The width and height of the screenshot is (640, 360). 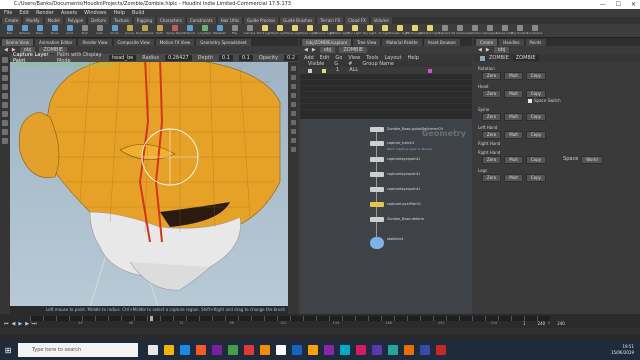 What do you see at coordinates (24, 30) in the screenshot?
I see `shelf-tool: Sphere` at bounding box center [24, 30].